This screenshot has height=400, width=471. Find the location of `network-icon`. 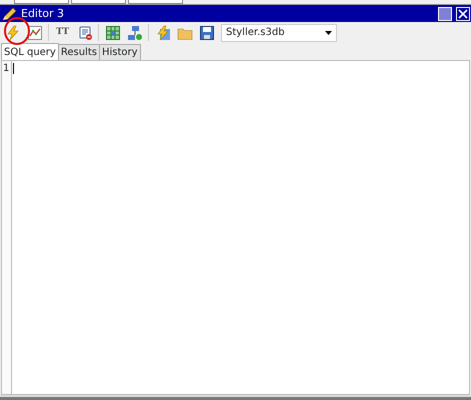

network-icon is located at coordinates (134, 32).